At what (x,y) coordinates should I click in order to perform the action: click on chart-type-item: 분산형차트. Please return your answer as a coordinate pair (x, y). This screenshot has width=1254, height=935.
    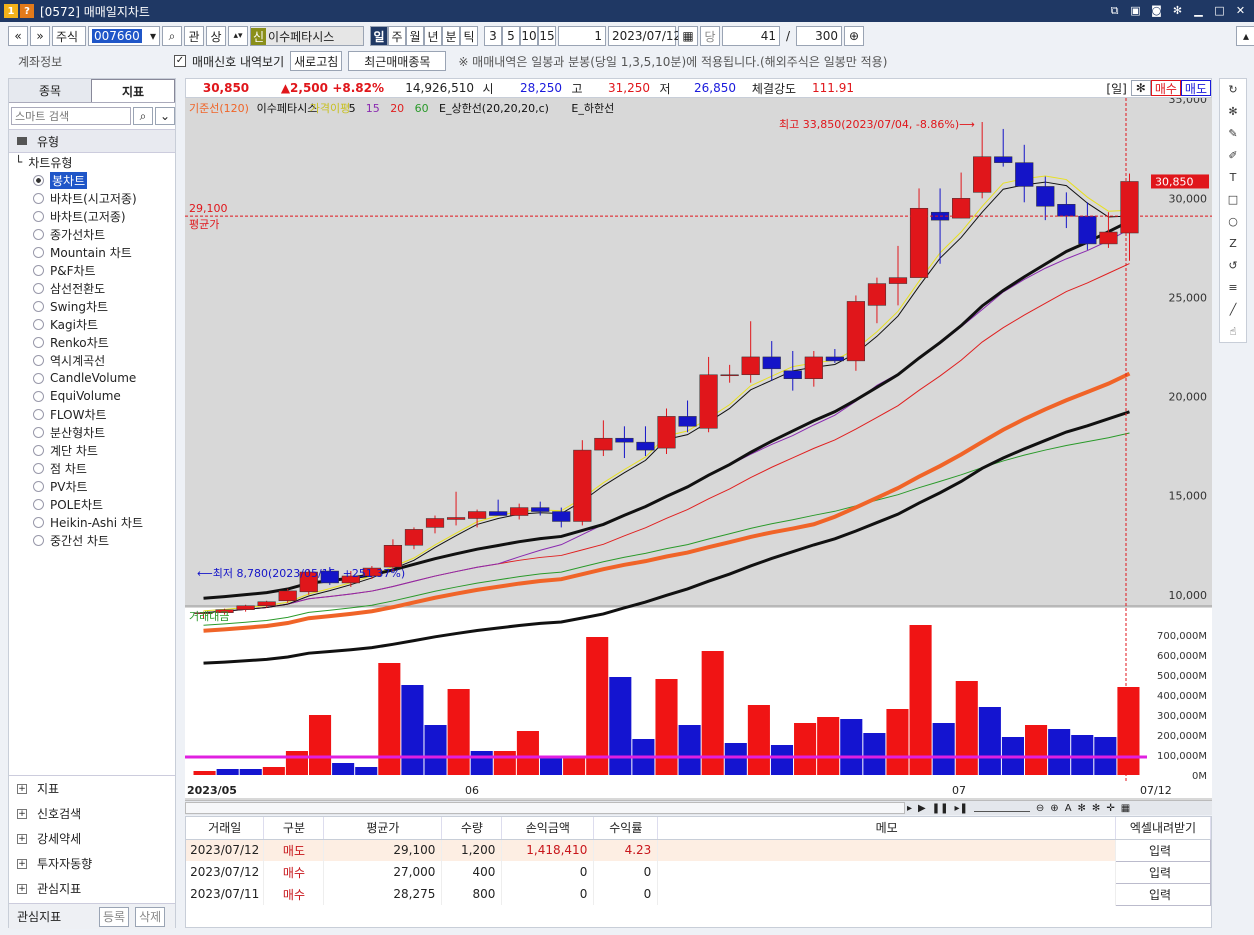
    Looking at the image, I should click on (92, 432).